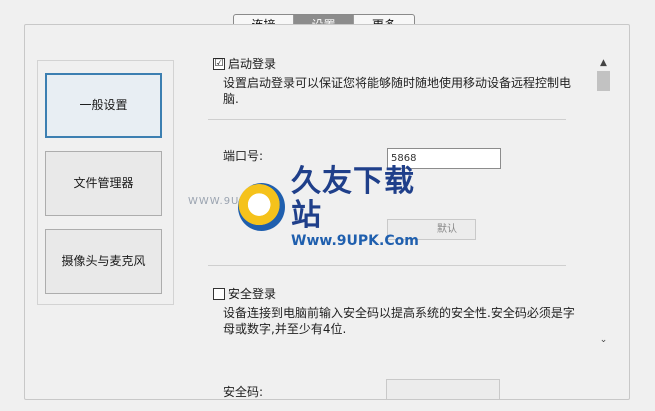 Image resolution: width=655 pixels, height=411 pixels. I want to click on secure-login-label: 安全登录, so click(252, 293).